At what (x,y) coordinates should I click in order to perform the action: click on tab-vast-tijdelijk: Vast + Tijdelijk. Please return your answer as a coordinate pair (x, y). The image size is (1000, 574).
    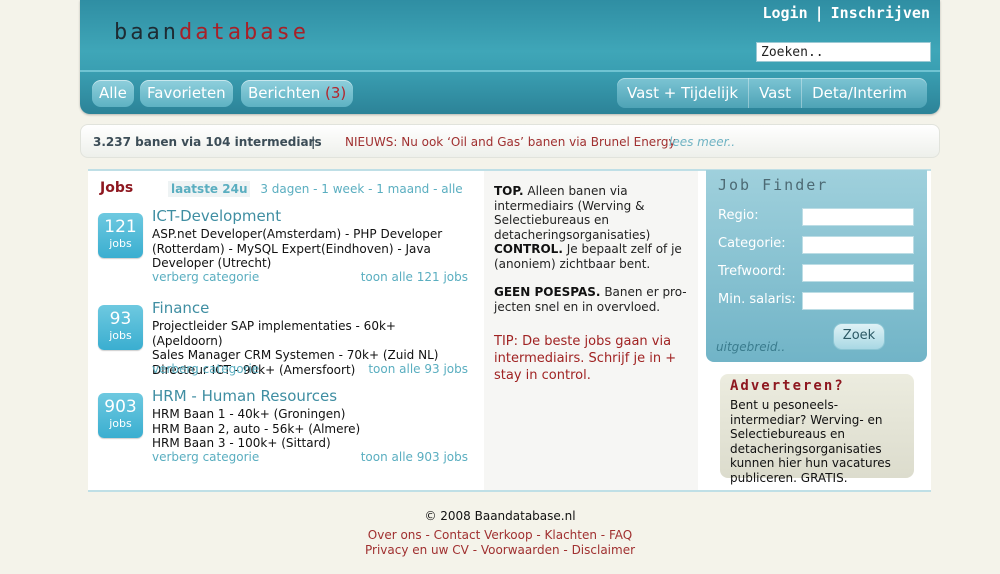
    Looking at the image, I should click on (682, 93).